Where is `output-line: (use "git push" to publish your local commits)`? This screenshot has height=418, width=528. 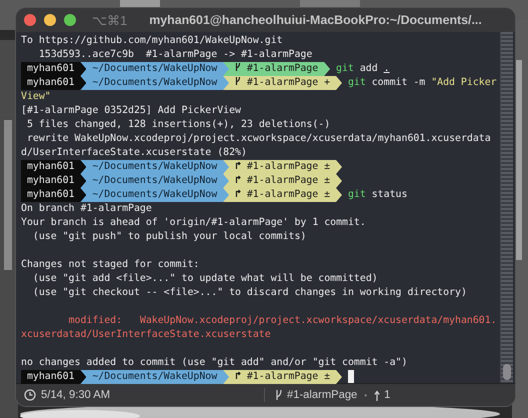
output-line: (use "git push" to publish your local commits) is located at coordinates (170, 237).